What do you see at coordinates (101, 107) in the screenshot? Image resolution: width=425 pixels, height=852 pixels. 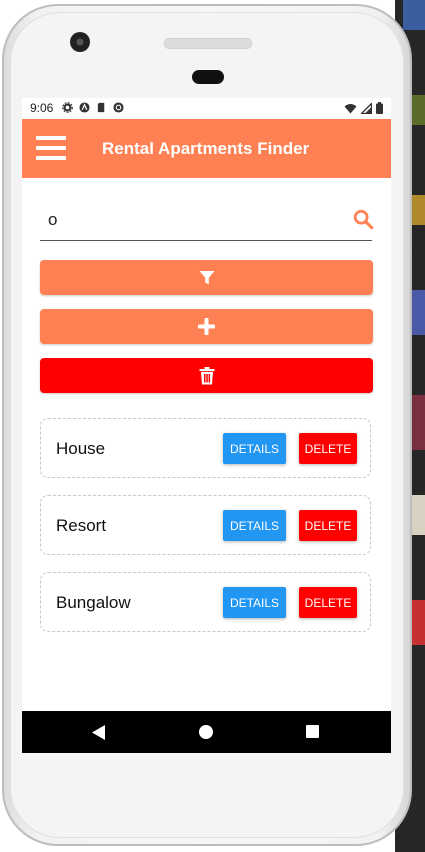 I see `sd-card-icon` at bounding box center [101, 107].